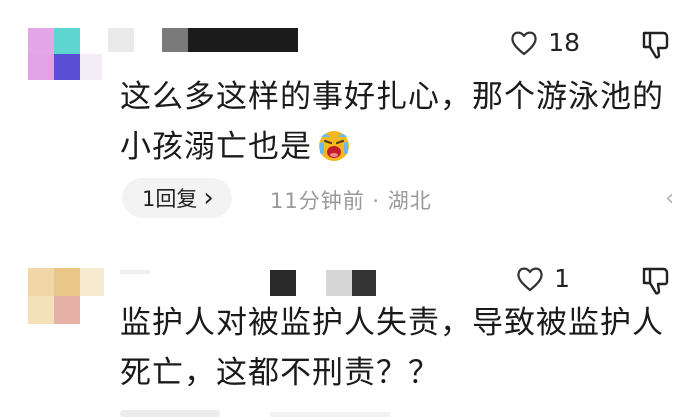  Describe the element at coordinates (392, 323) in the screenshot. I see `comment-text-line: 监护人对被监护人失责，导致被监护人` at that location.